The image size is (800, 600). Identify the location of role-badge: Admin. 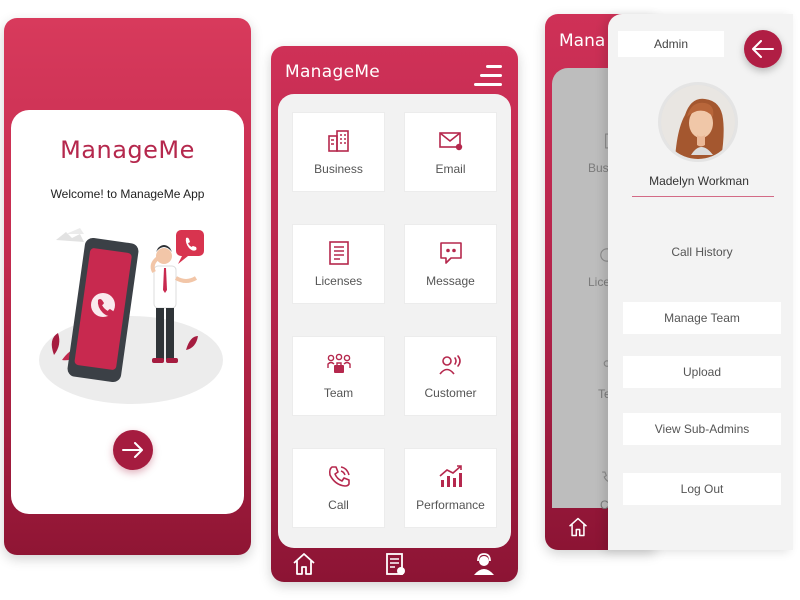
(671, 44).